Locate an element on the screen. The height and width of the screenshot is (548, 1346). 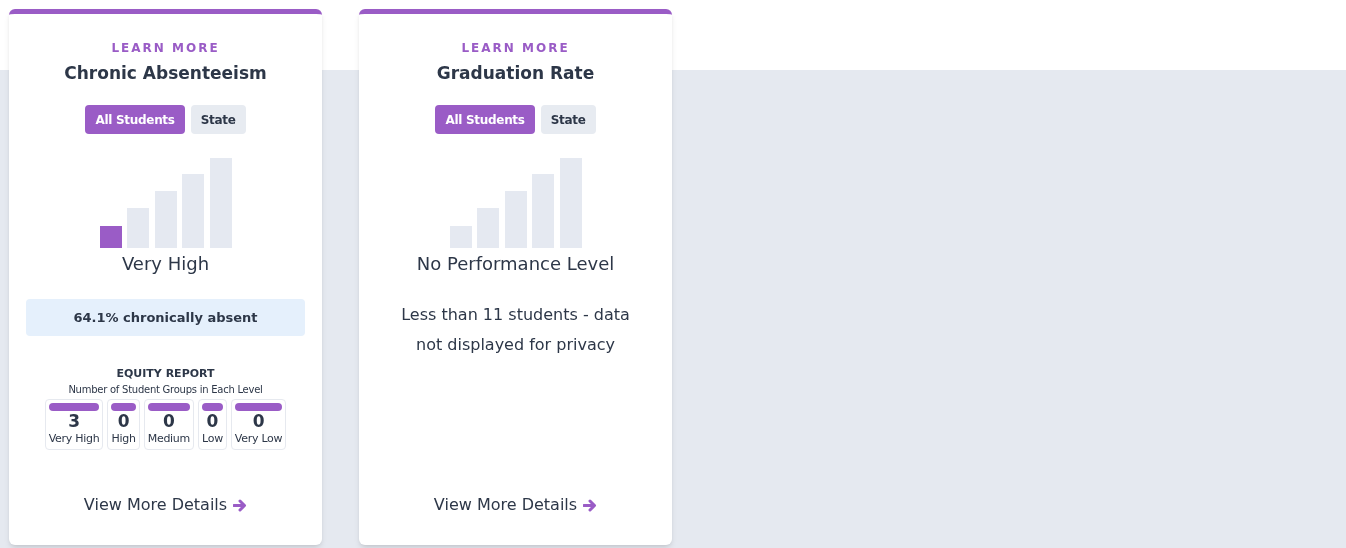
group-label: Very High is located at coordinates (74, 439).